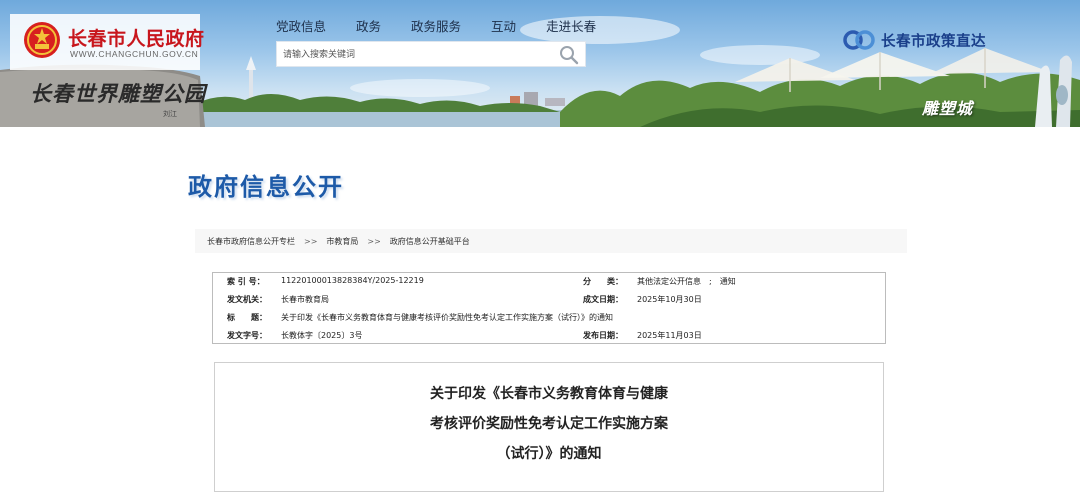  Describe the element at coordinates (246, 281) in the screenshot. I see `index-label: 索 引 号：` at that location.